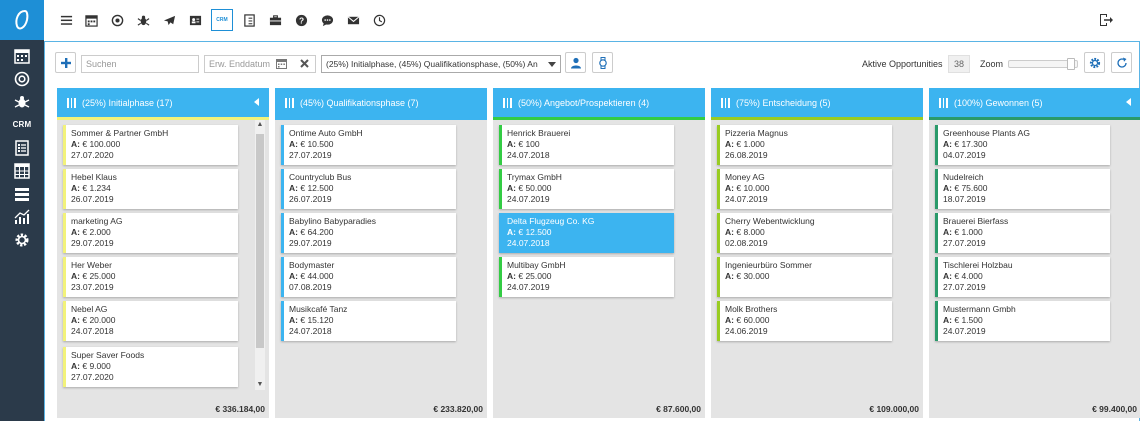  Describe the element at coordinates (304, 63) in the screenshot. I see `clear-date-icon` at that location.